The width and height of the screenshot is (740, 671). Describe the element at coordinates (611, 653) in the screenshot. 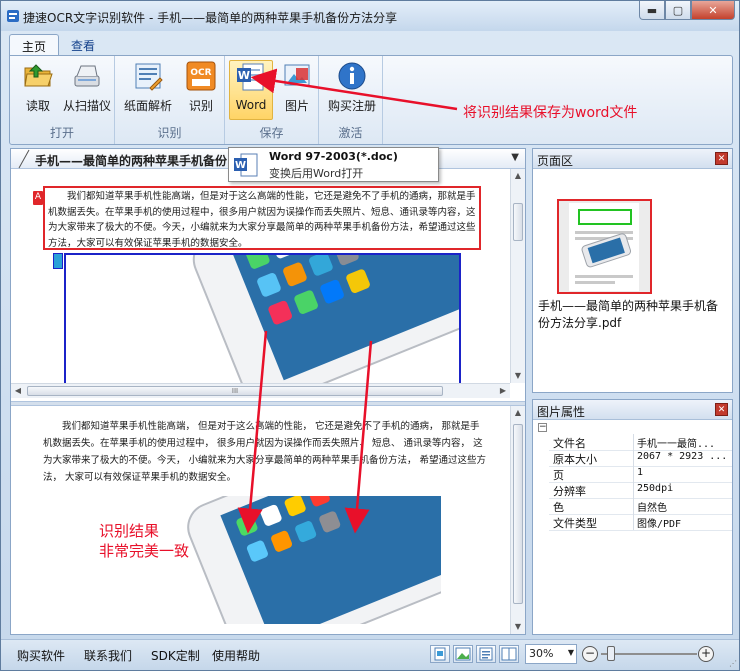

I see `zoom-slider-thumb` at that location.